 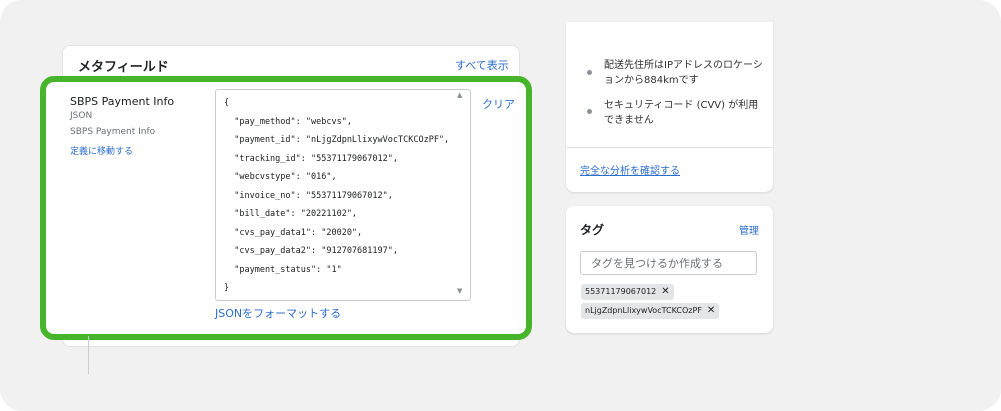 I want to click on full-analysis-link: 完全な分析を確認する, so click(x=630, y=169).